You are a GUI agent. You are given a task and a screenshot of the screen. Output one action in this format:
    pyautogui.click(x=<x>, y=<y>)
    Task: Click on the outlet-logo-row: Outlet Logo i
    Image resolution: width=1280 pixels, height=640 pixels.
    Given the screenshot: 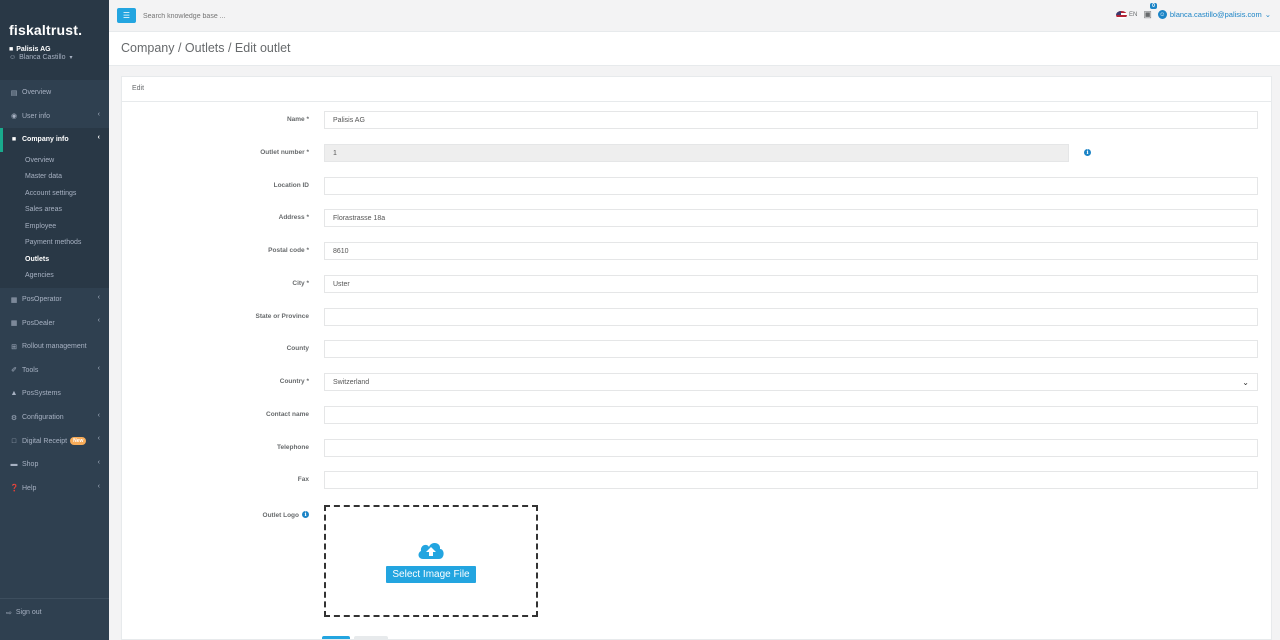 What is the action you would take?
    pyautogui.click(x=696, y=516)
    